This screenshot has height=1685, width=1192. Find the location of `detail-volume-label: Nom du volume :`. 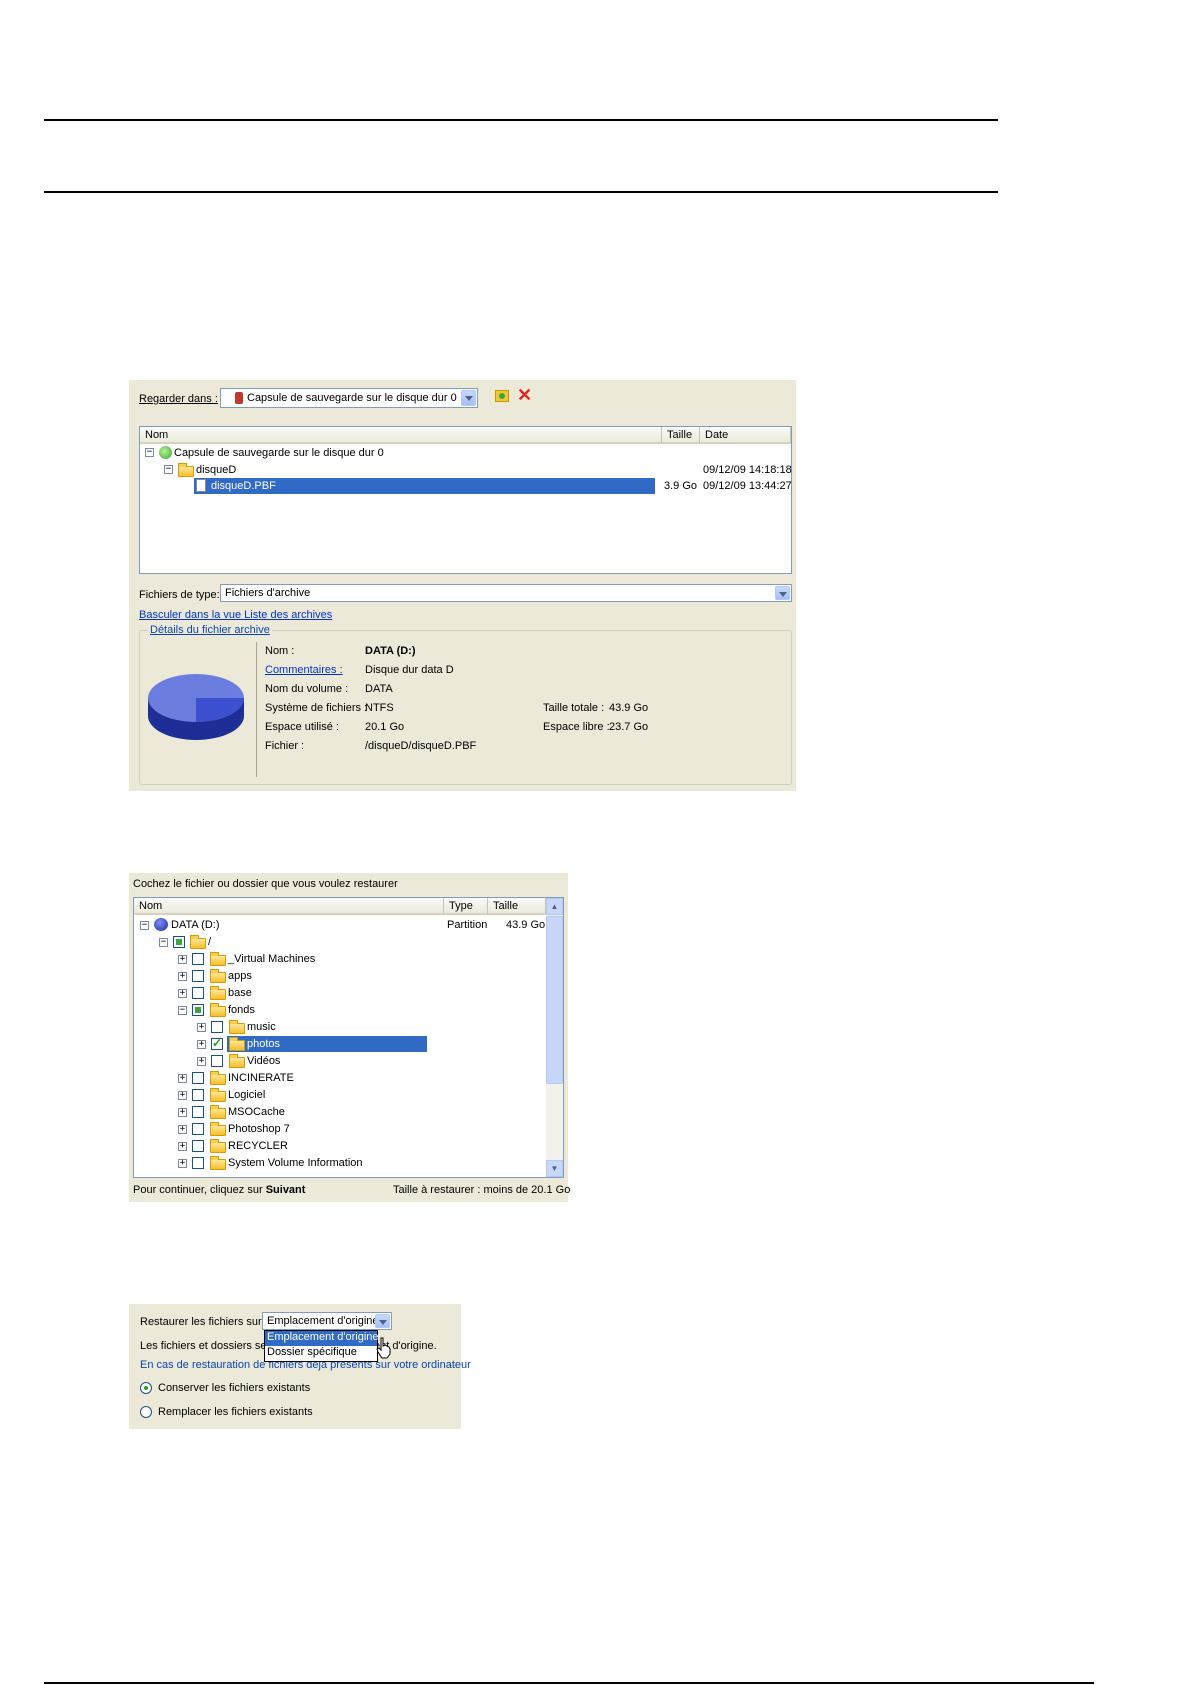

detail-volume-label: Nom du volume : is located at coordinates (307, 689).